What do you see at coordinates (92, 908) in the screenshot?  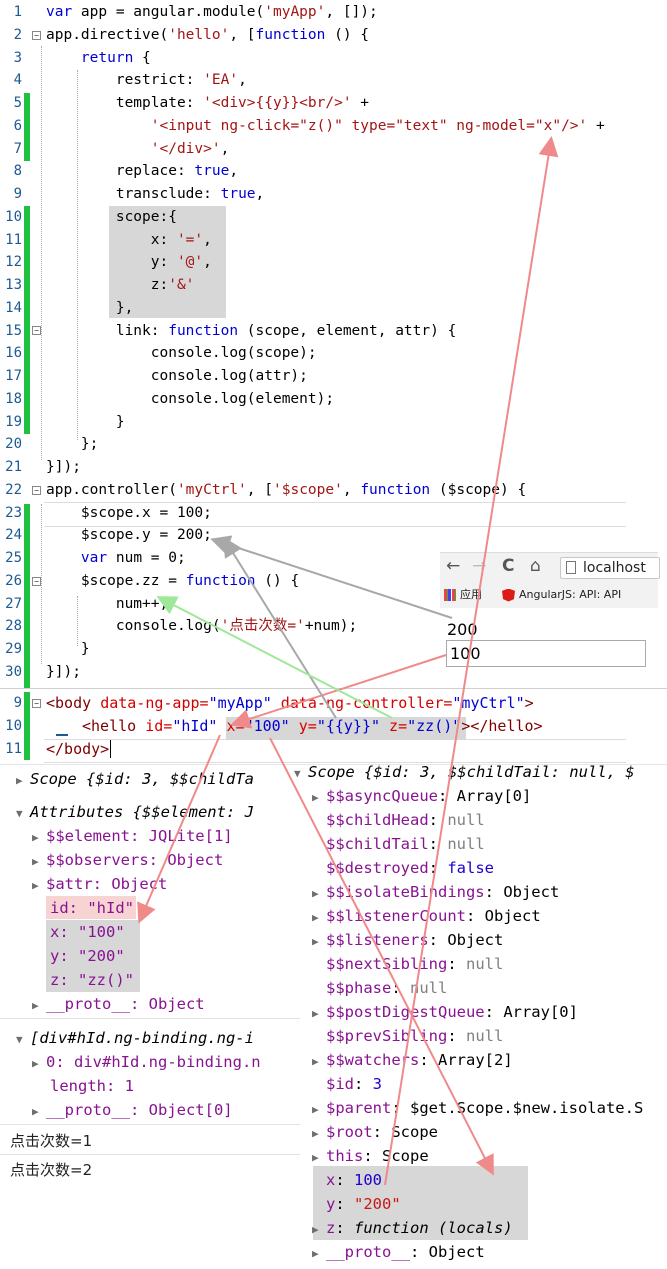 I see `id-prop: id: "hId"` at bounding box center [92, 908].